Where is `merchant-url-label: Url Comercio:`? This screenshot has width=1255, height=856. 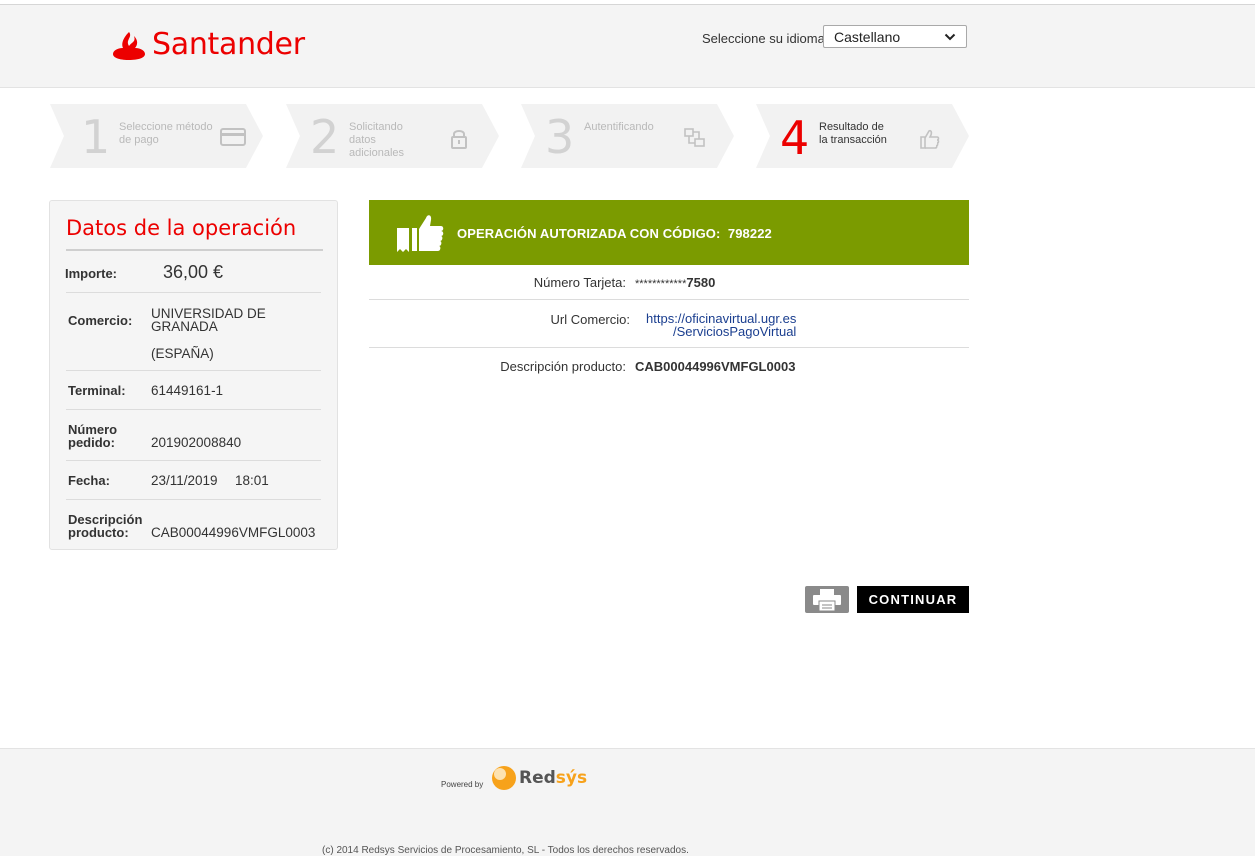
merchant-url-label: Url Comercio: is located at coordinates (590, 319).